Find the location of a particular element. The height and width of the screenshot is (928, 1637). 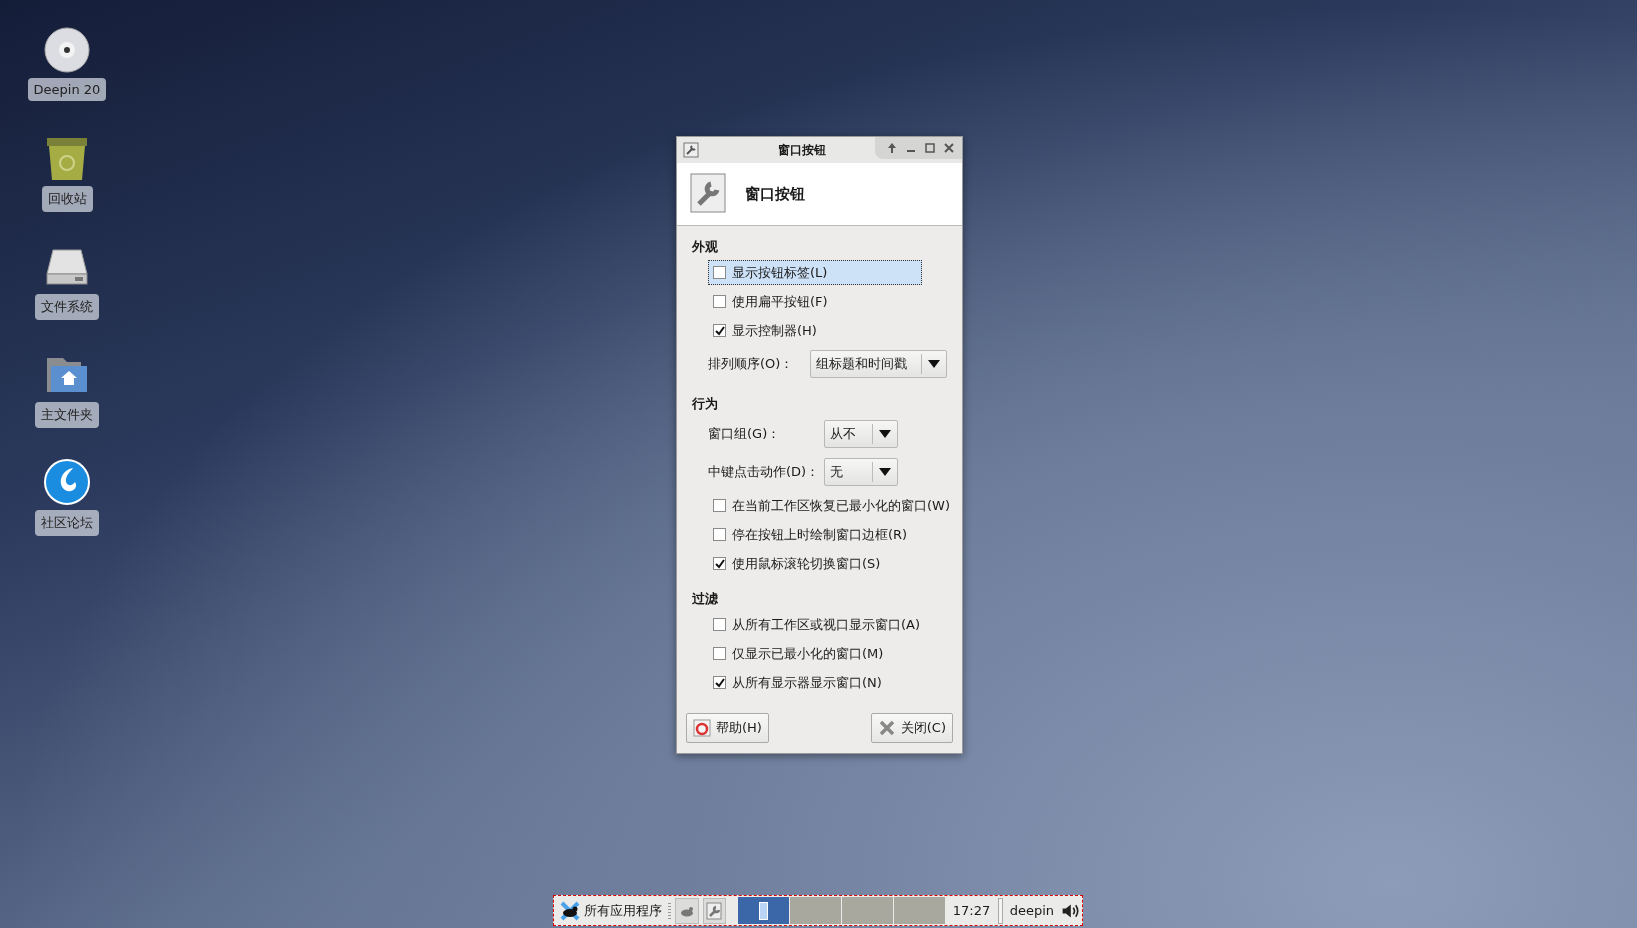

checkbox-option: 显示按钮标签(L) is located at coordinates (815, 272).